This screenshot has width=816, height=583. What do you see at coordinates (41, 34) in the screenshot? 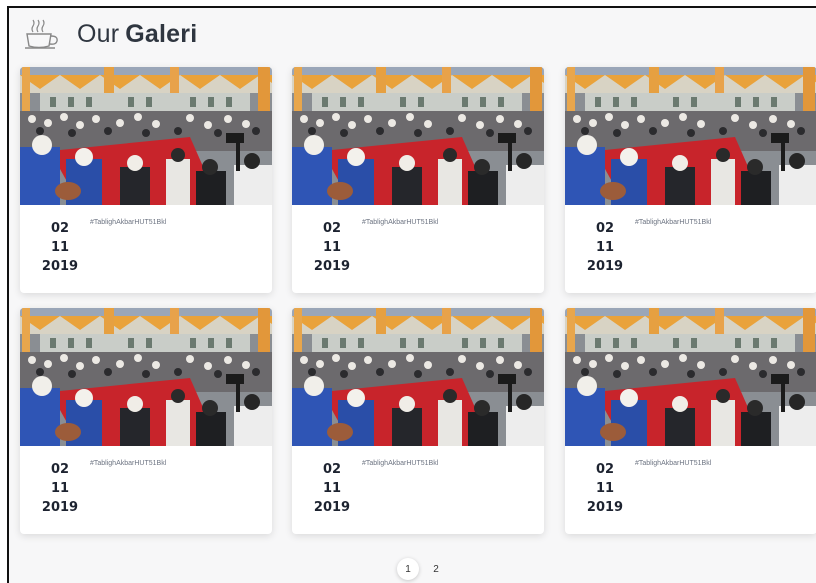
I see `coffee-cup-icon` at bounding box center [41, 34].